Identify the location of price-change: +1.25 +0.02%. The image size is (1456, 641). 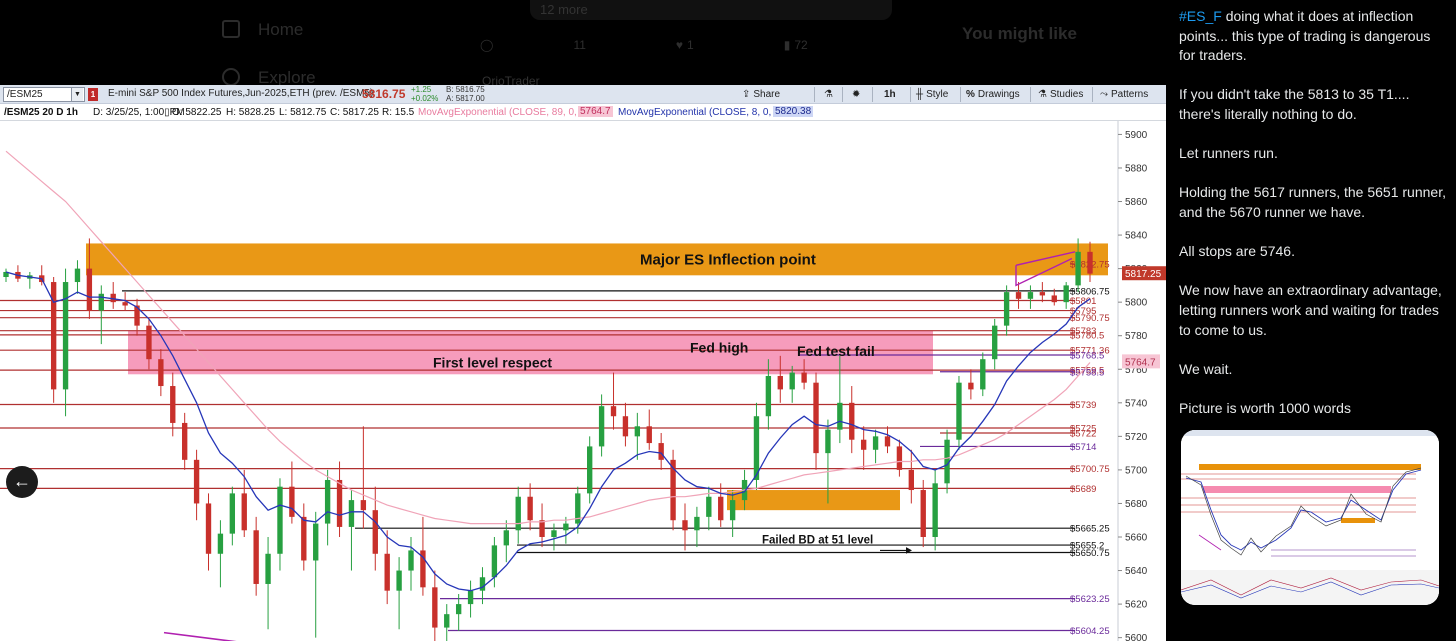
(425, 94).